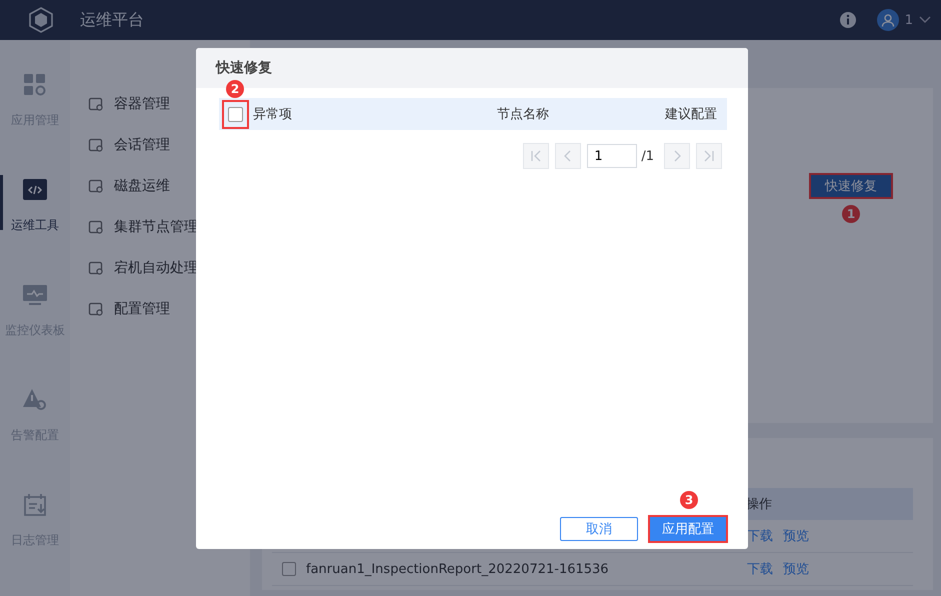  What do you see at coordinates (691, 114) in the screenshot?
I see `column-header: 建议配置` at bounding box center [691, 114].